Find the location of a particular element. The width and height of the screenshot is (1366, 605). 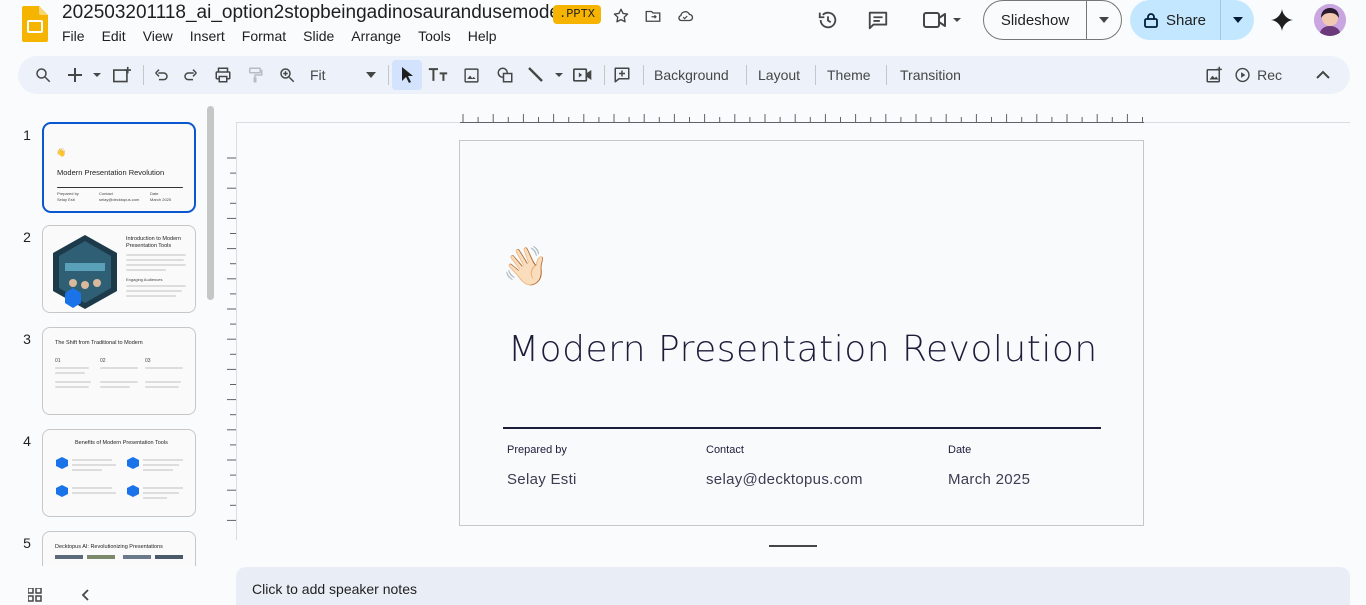

thumb-title: Benefits of Modern Presentation Tools is located at coordinates (121, 443).